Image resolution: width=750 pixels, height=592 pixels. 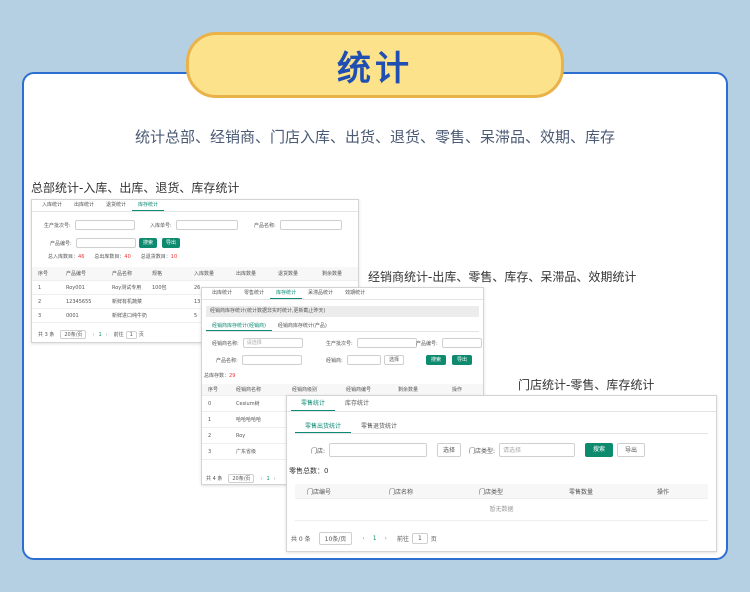 I want to click on col-product-no: 产品编号, so click(x=76, y=274).